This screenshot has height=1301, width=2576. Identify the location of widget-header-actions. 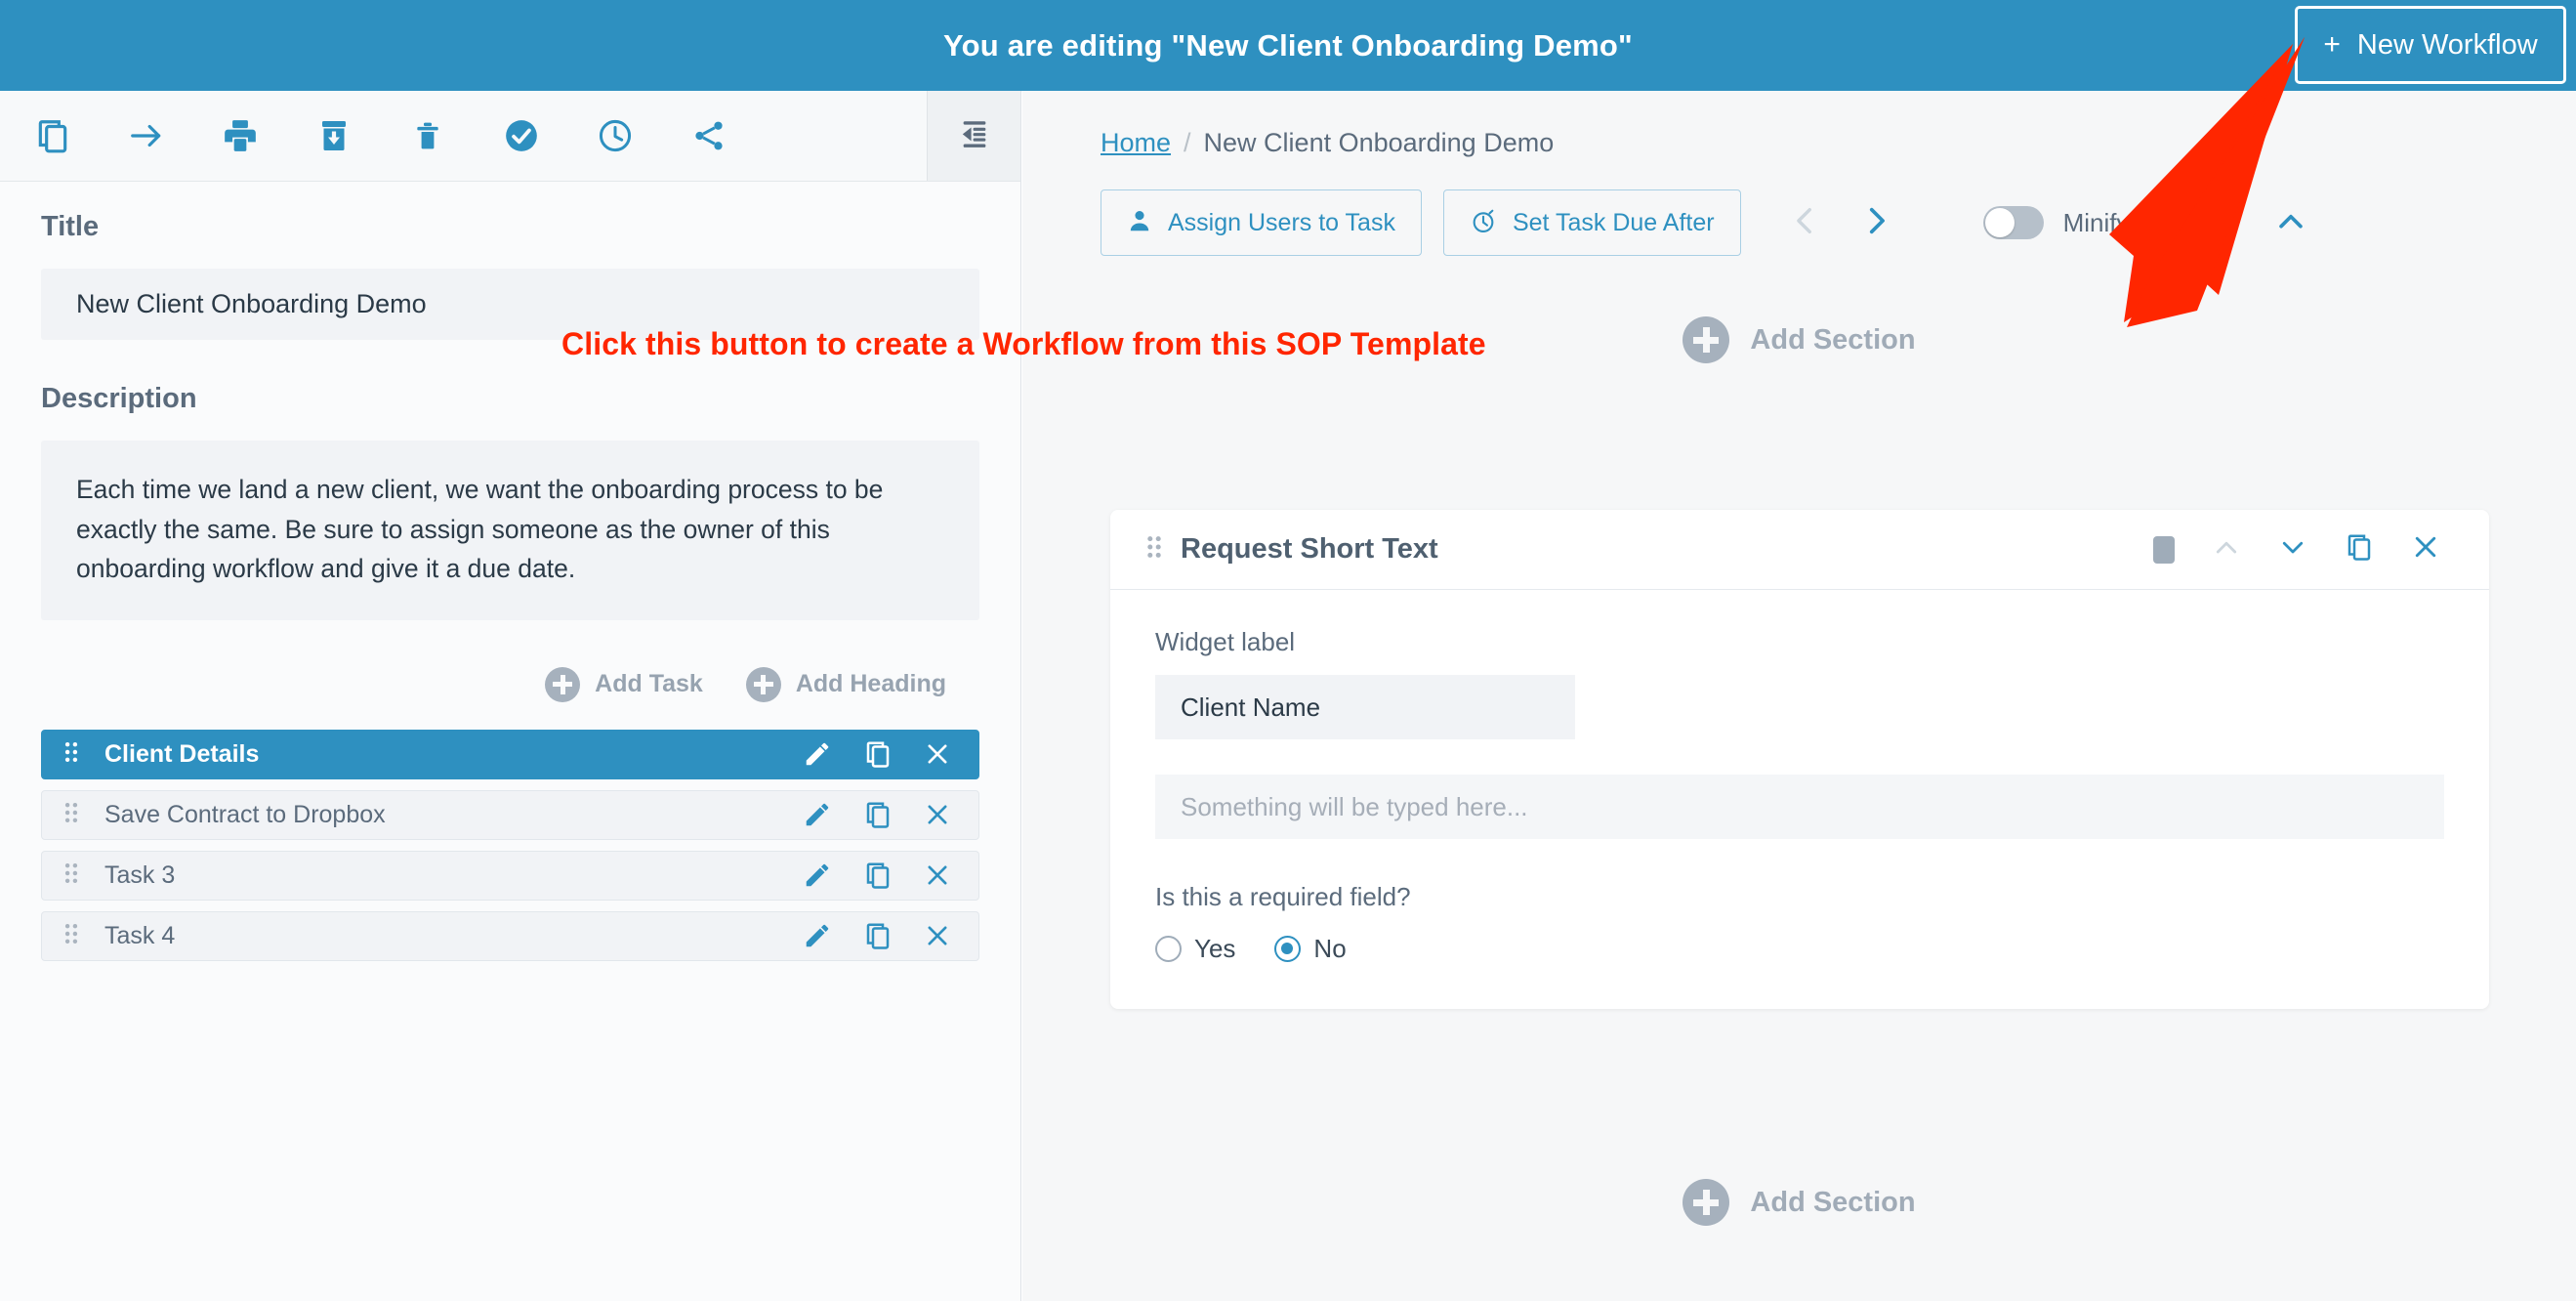
(2296, 549).